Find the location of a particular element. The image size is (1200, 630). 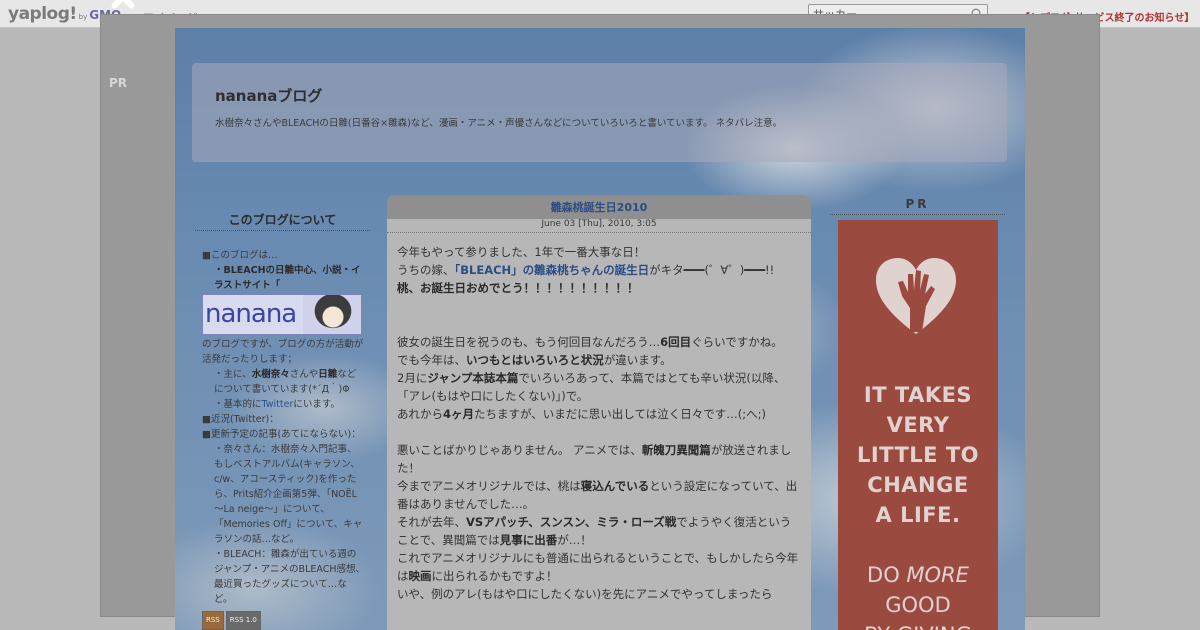

article-date: June 03 [Thu], 2010, 3:05 is located at coordinates (599, 226).